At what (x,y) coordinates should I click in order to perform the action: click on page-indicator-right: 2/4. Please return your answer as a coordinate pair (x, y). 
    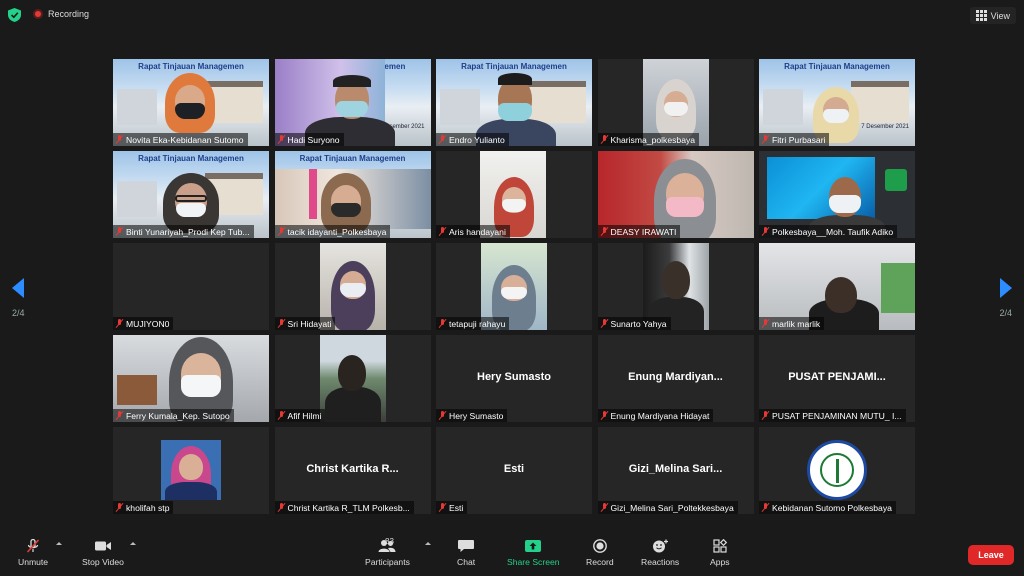
    Looking at the image, I should click on (1005, 313).